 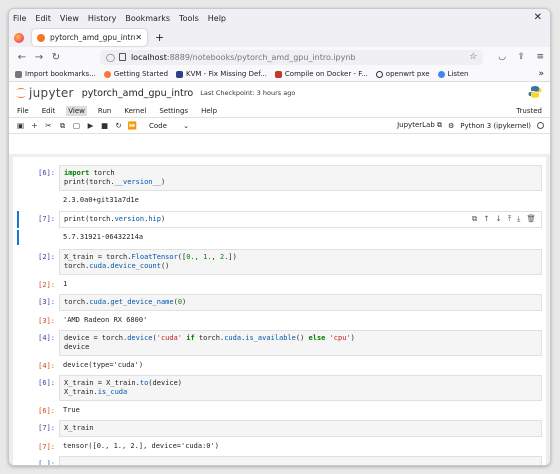 I want to click on window-close-icon: ✕, so click(x=538, y=17).